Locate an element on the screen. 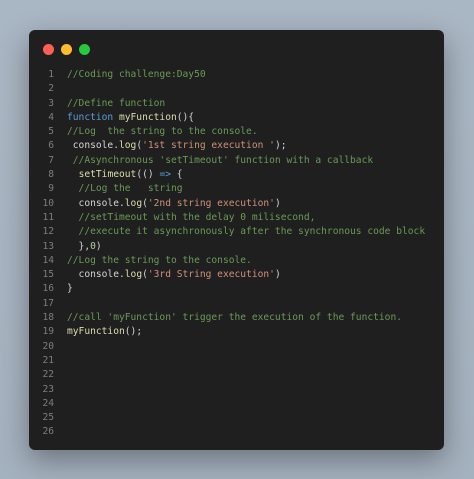  code-token-comment: //Log the string to the console. is located at coordinates (162, 132).